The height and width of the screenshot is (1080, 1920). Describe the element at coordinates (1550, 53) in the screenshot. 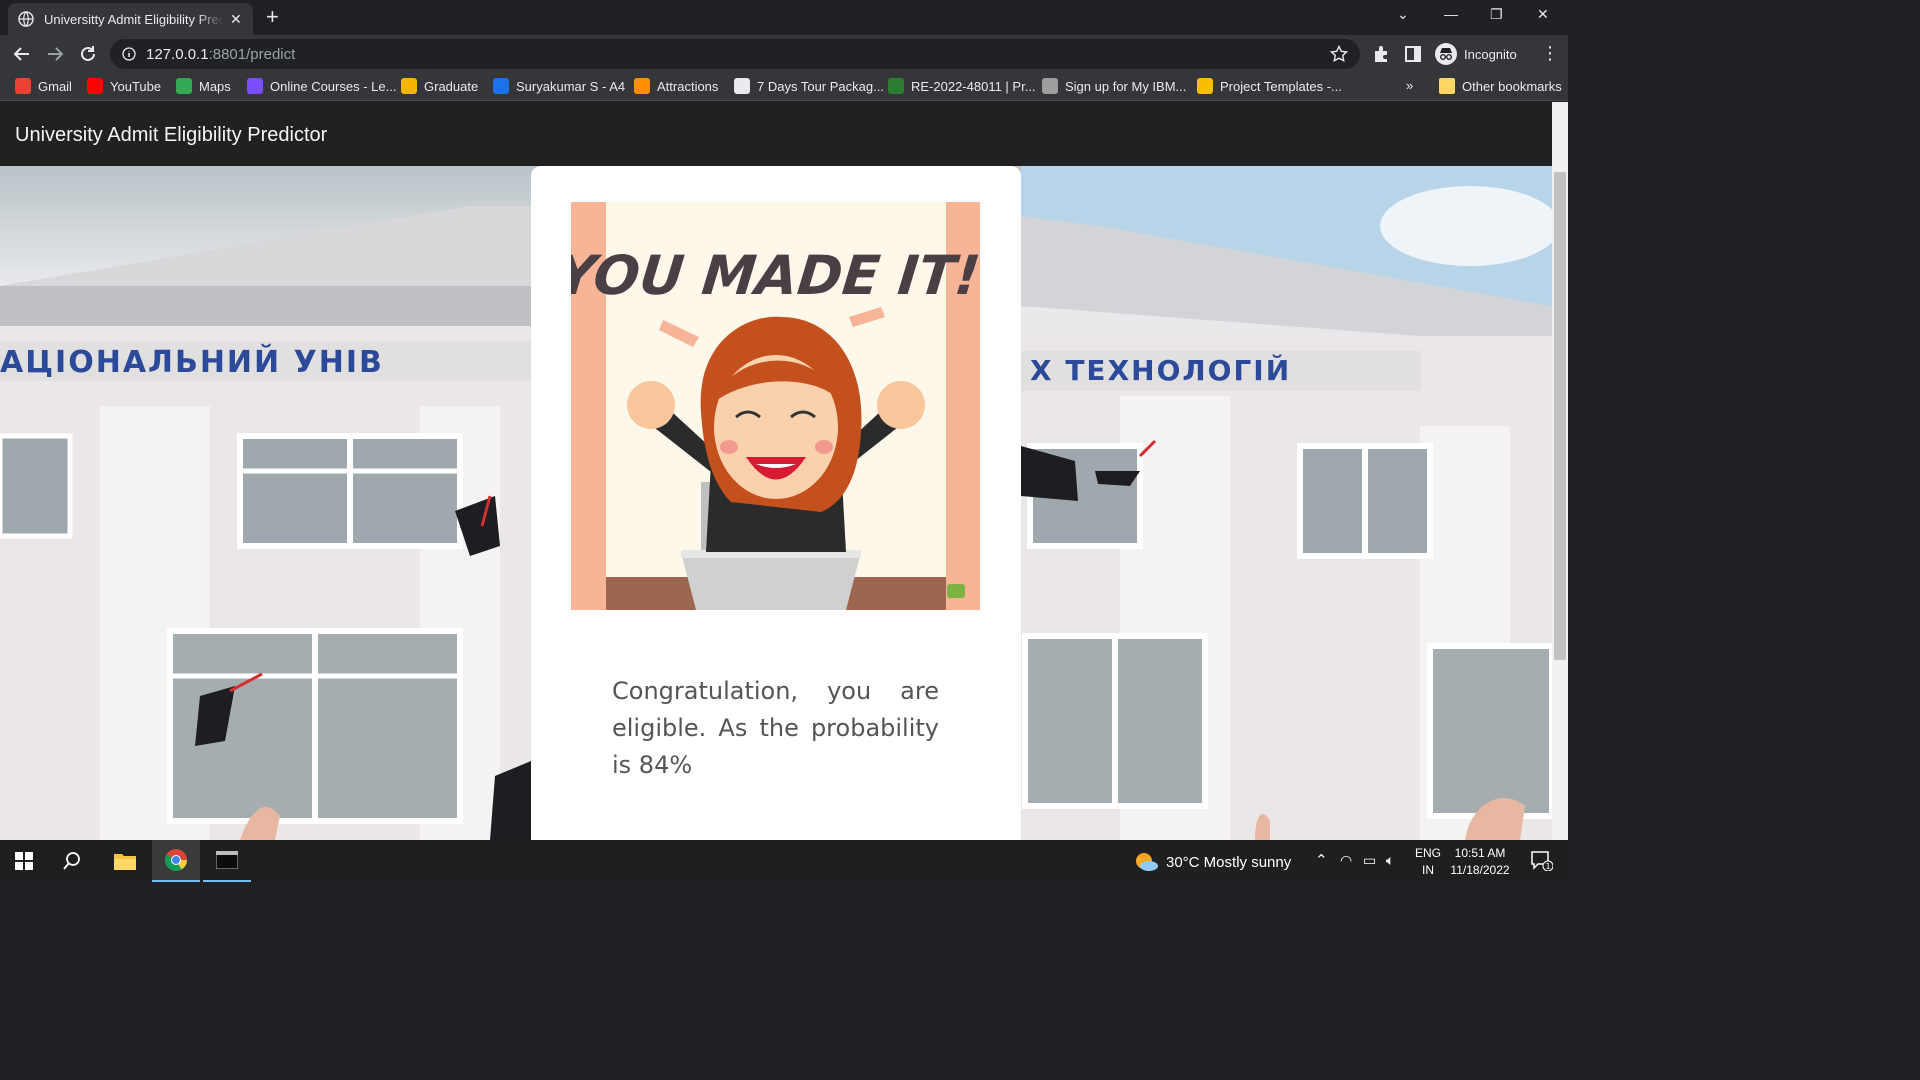

I see `menu-kebab-icon: ⋮` at that location.